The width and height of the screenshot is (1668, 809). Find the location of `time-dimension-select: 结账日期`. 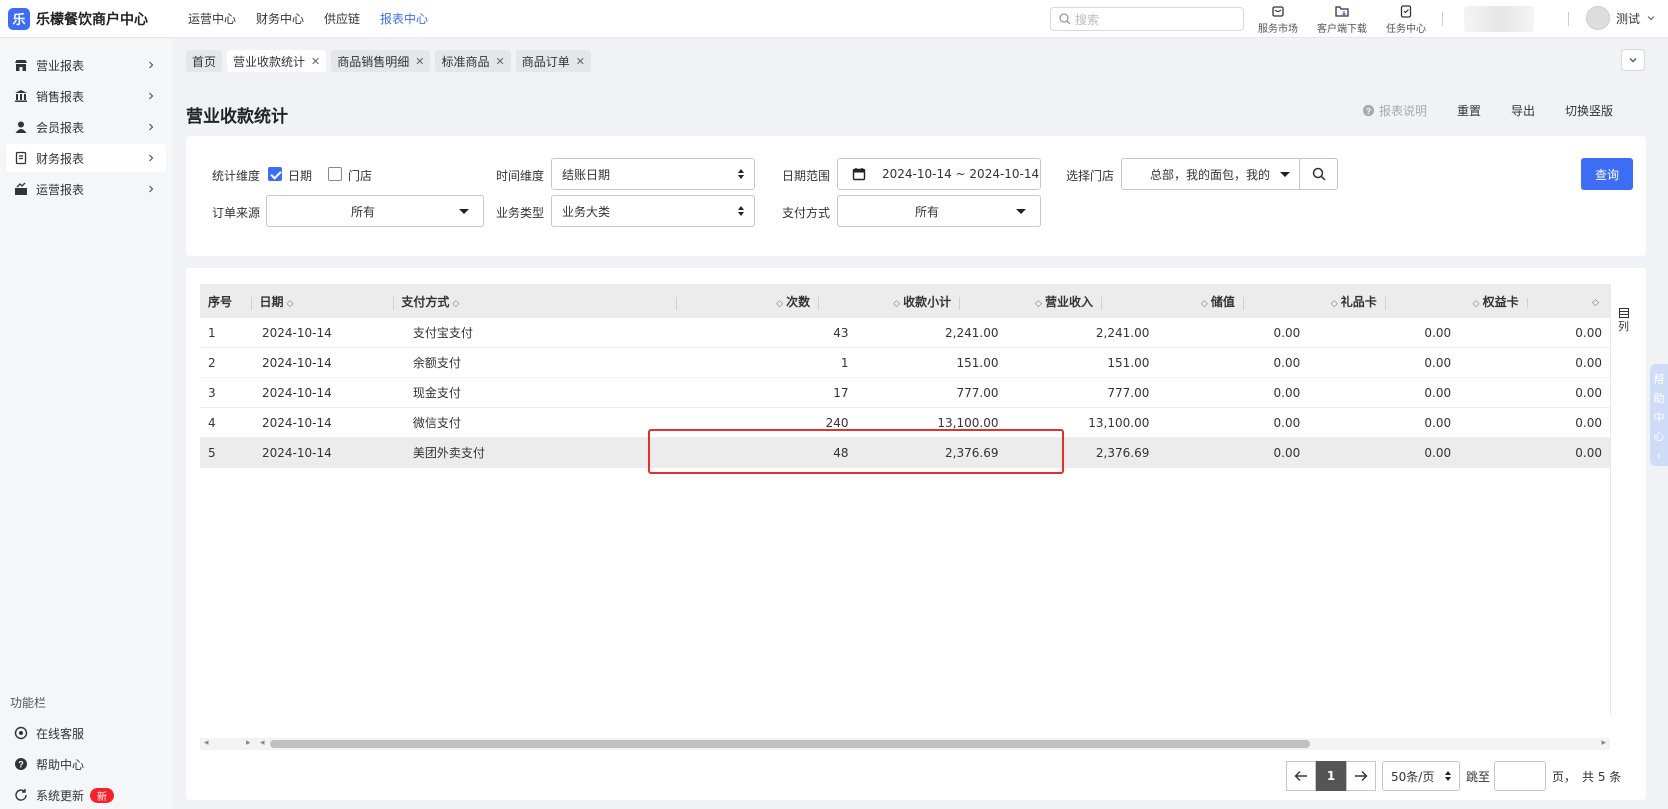

time-dimension-select: 结账日期 is located at coordinates (653, 174).